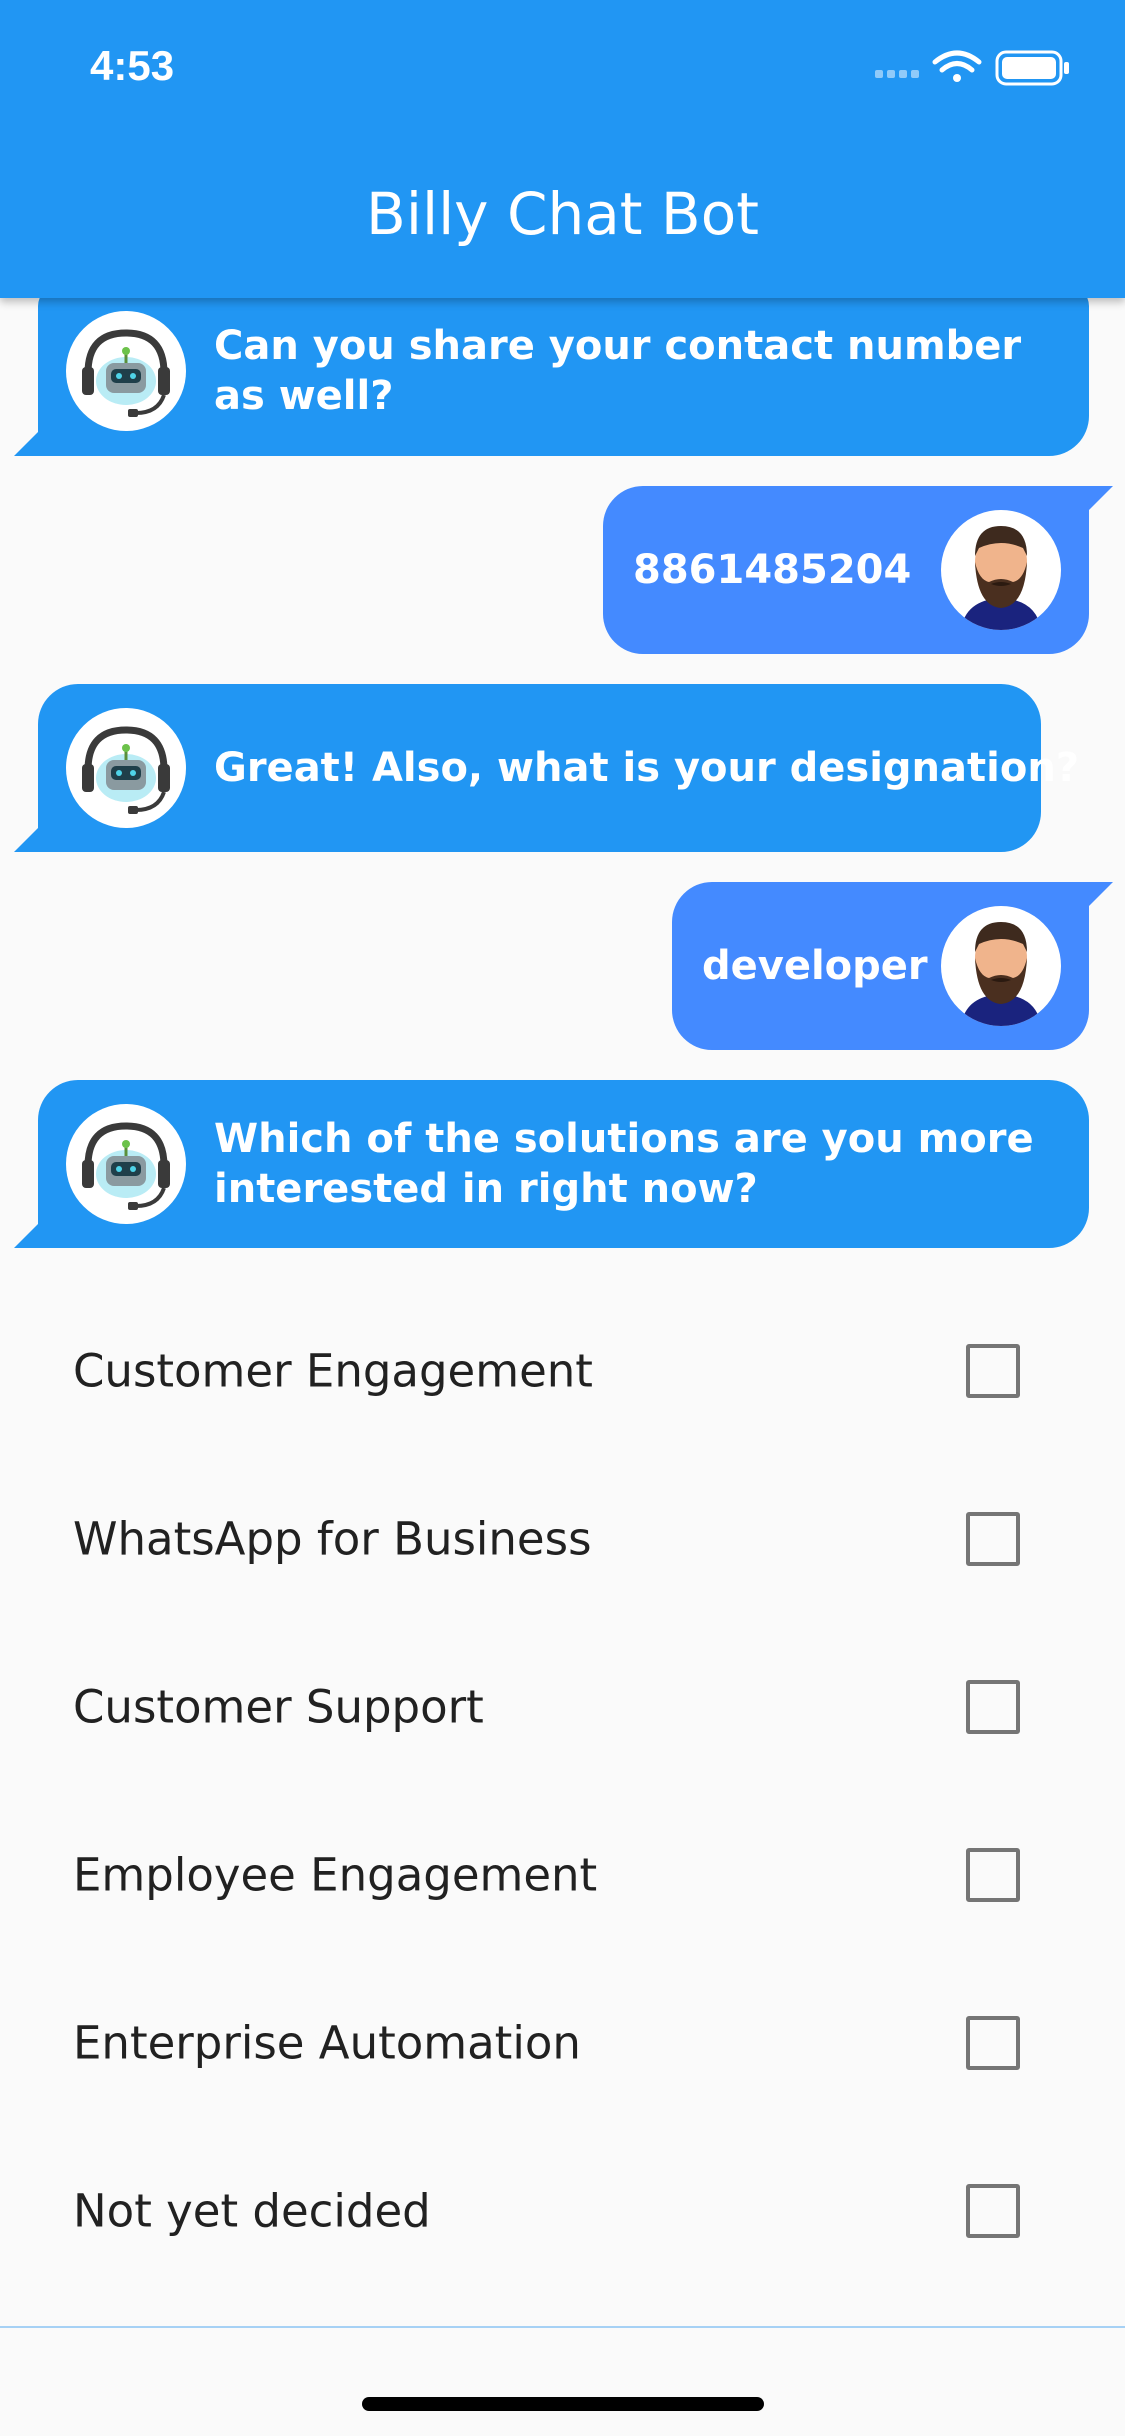  What do you see at coordinates (332, 1539) in the screenshot?
I see `option-label: WhatsApp for Business` at bounding box center [332, 1539].